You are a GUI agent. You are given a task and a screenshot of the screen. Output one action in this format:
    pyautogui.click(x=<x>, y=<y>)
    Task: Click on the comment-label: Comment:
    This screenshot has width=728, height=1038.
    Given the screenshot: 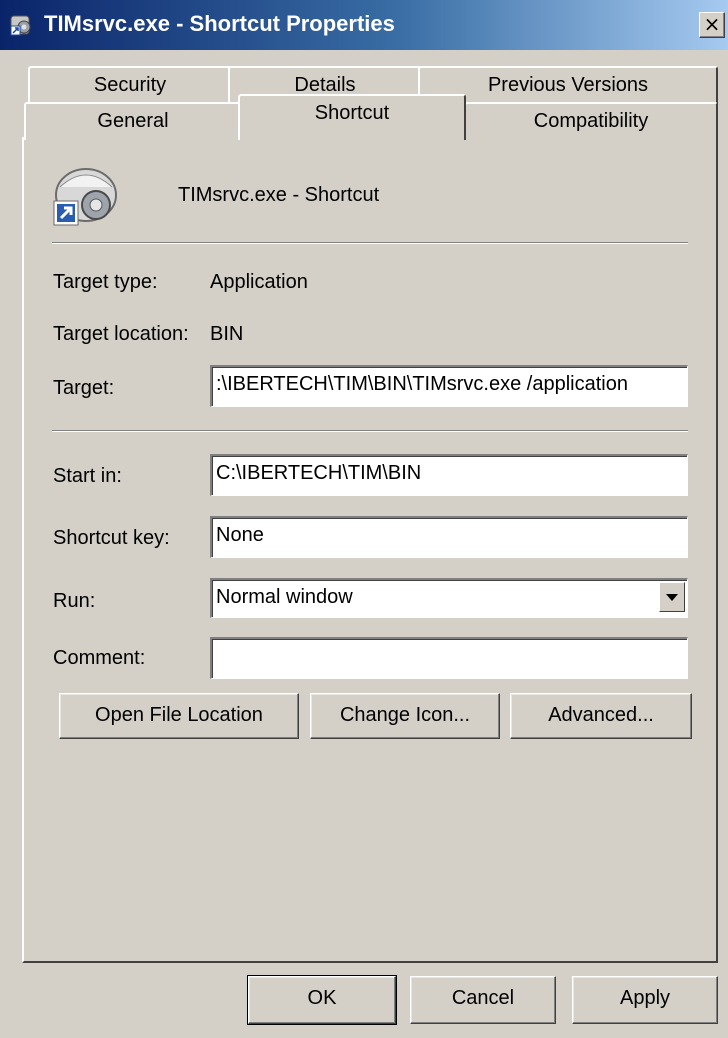 What is the action you would take?
    pyautogui.click(x=99, y=658)
    